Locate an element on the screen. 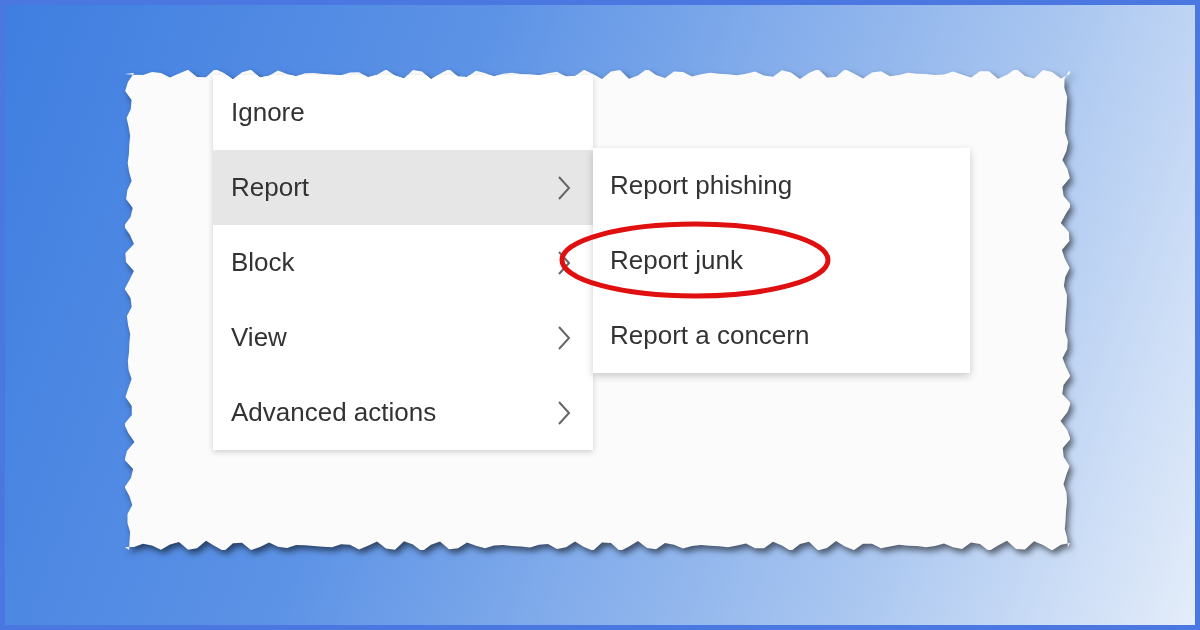 The height and width of the screenshot is (630, 1200). menu-item: Ignore is located at coordinates (403, 112).